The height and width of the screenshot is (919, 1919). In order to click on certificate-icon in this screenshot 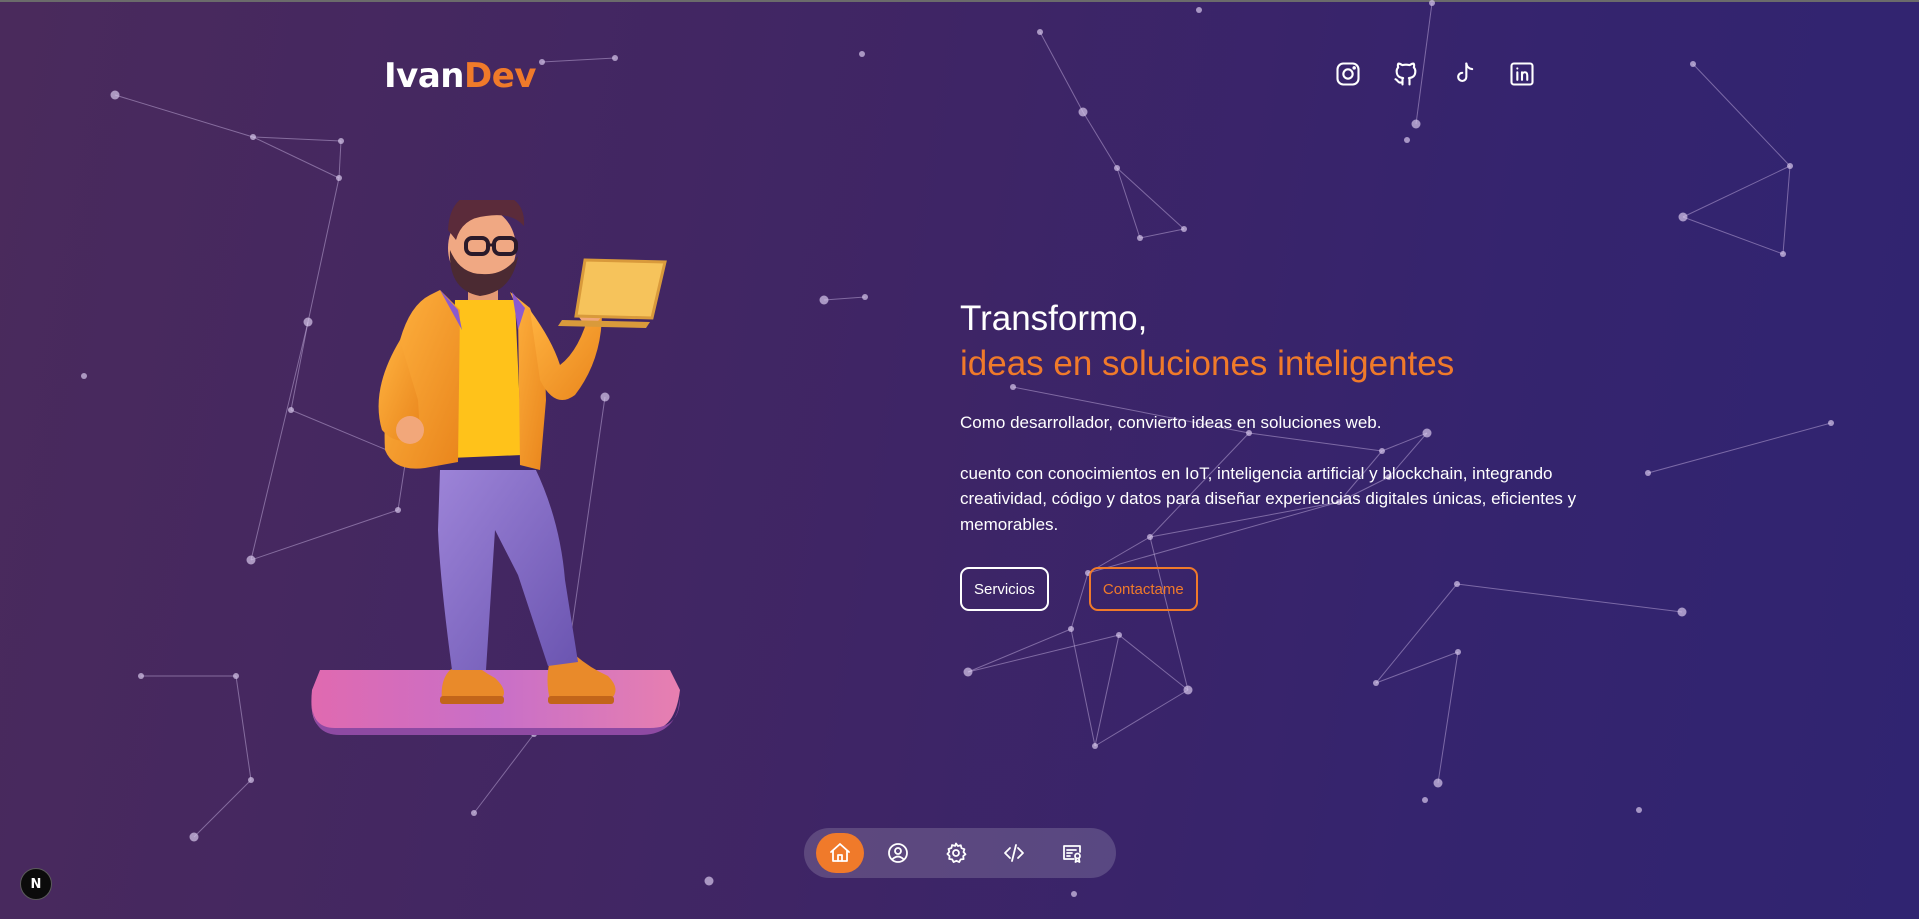, I will do `click(1072, 854)`.